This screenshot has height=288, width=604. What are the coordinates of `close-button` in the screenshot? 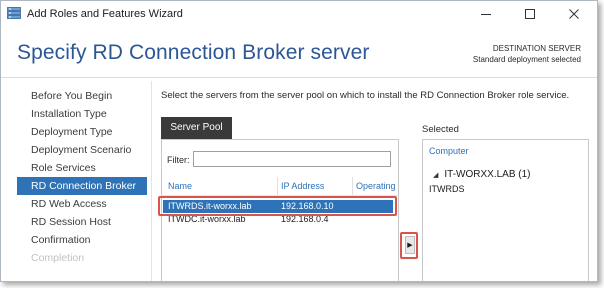 It's located at (574, 14).